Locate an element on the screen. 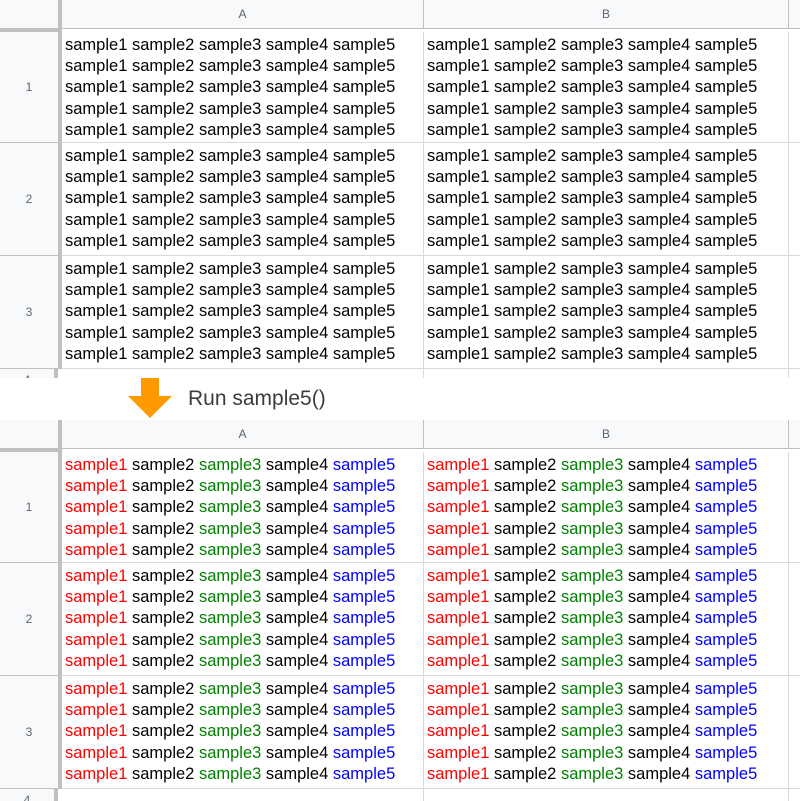  cell-a4 is located at coordinates (243, 795).